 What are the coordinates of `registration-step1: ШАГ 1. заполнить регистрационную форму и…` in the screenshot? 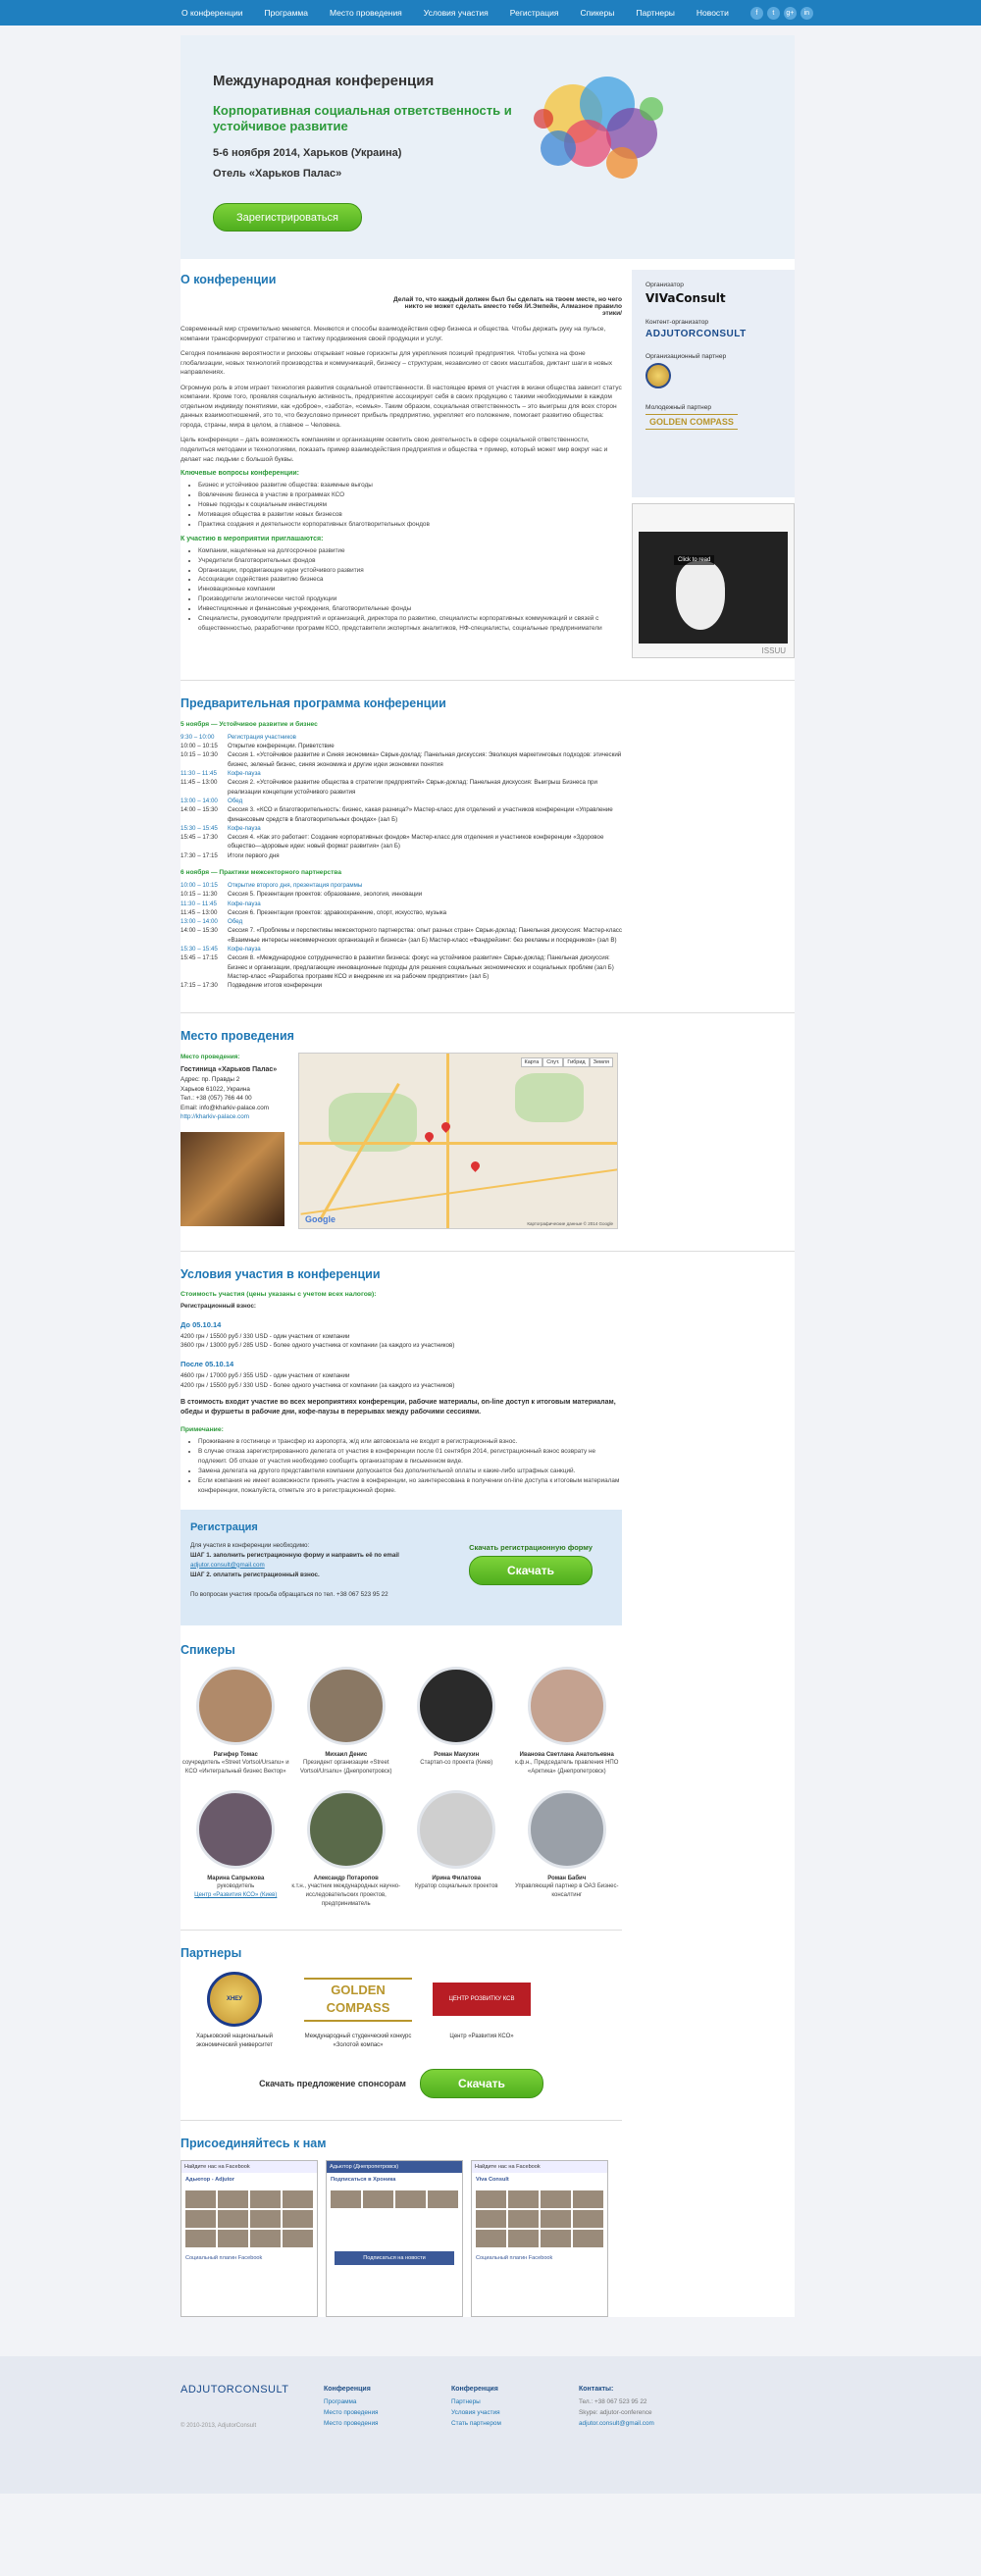 It's located at (294, 1555).